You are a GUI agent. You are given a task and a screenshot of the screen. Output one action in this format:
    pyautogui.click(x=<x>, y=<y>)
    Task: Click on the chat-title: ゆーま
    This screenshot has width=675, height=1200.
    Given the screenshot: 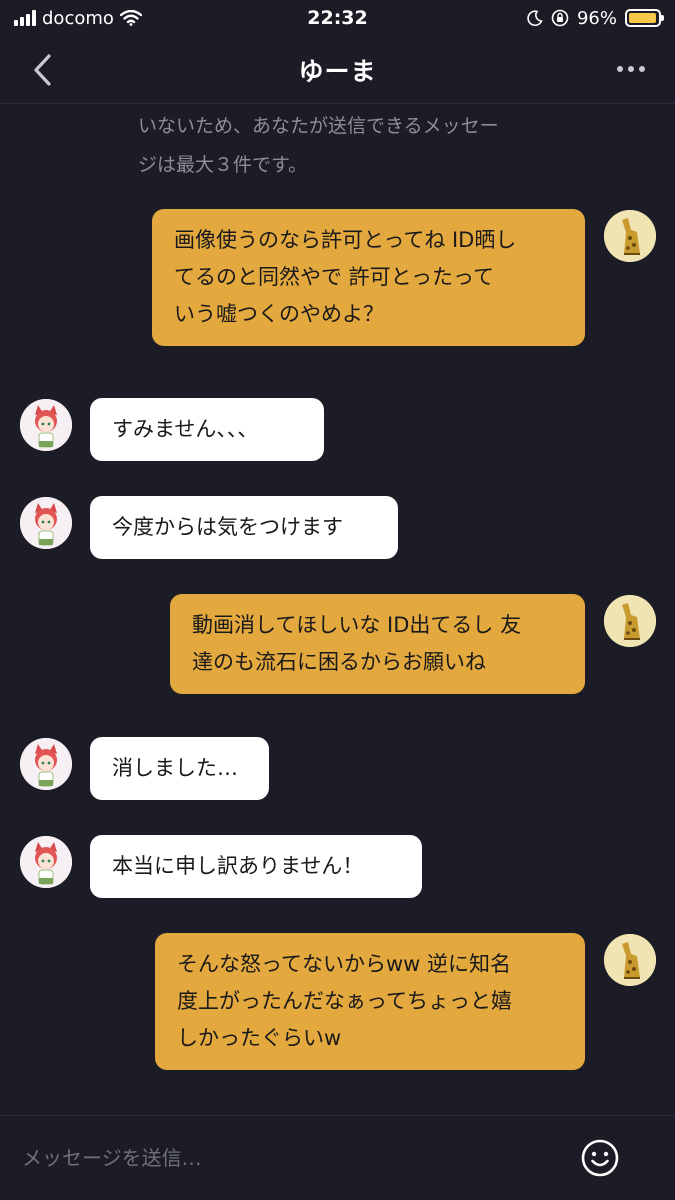 What is the action you would take?
    pyautogui.click(x=337, y=71)
    